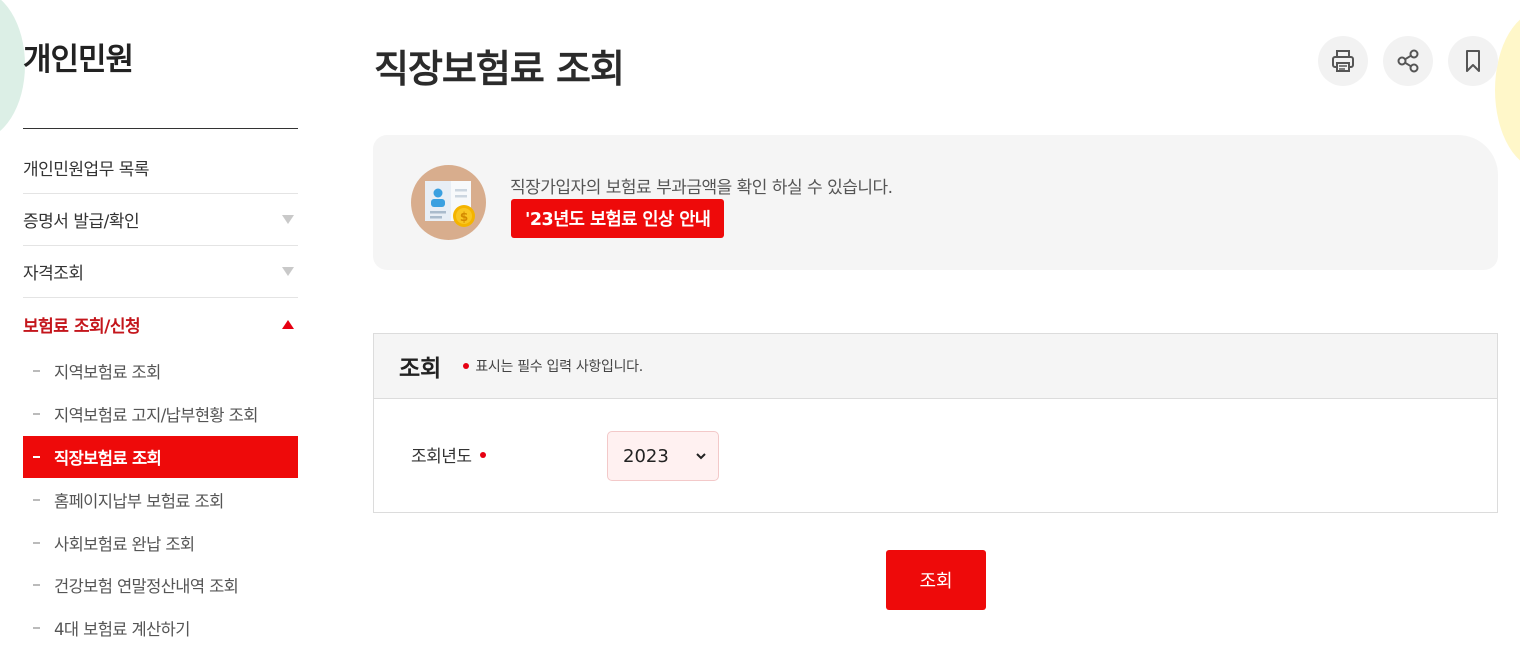 This screenshot has height=649, width=1520. Describe the element at coordinates (420, 369) in the screenshot. I see `panel-title: 조회` at that location.